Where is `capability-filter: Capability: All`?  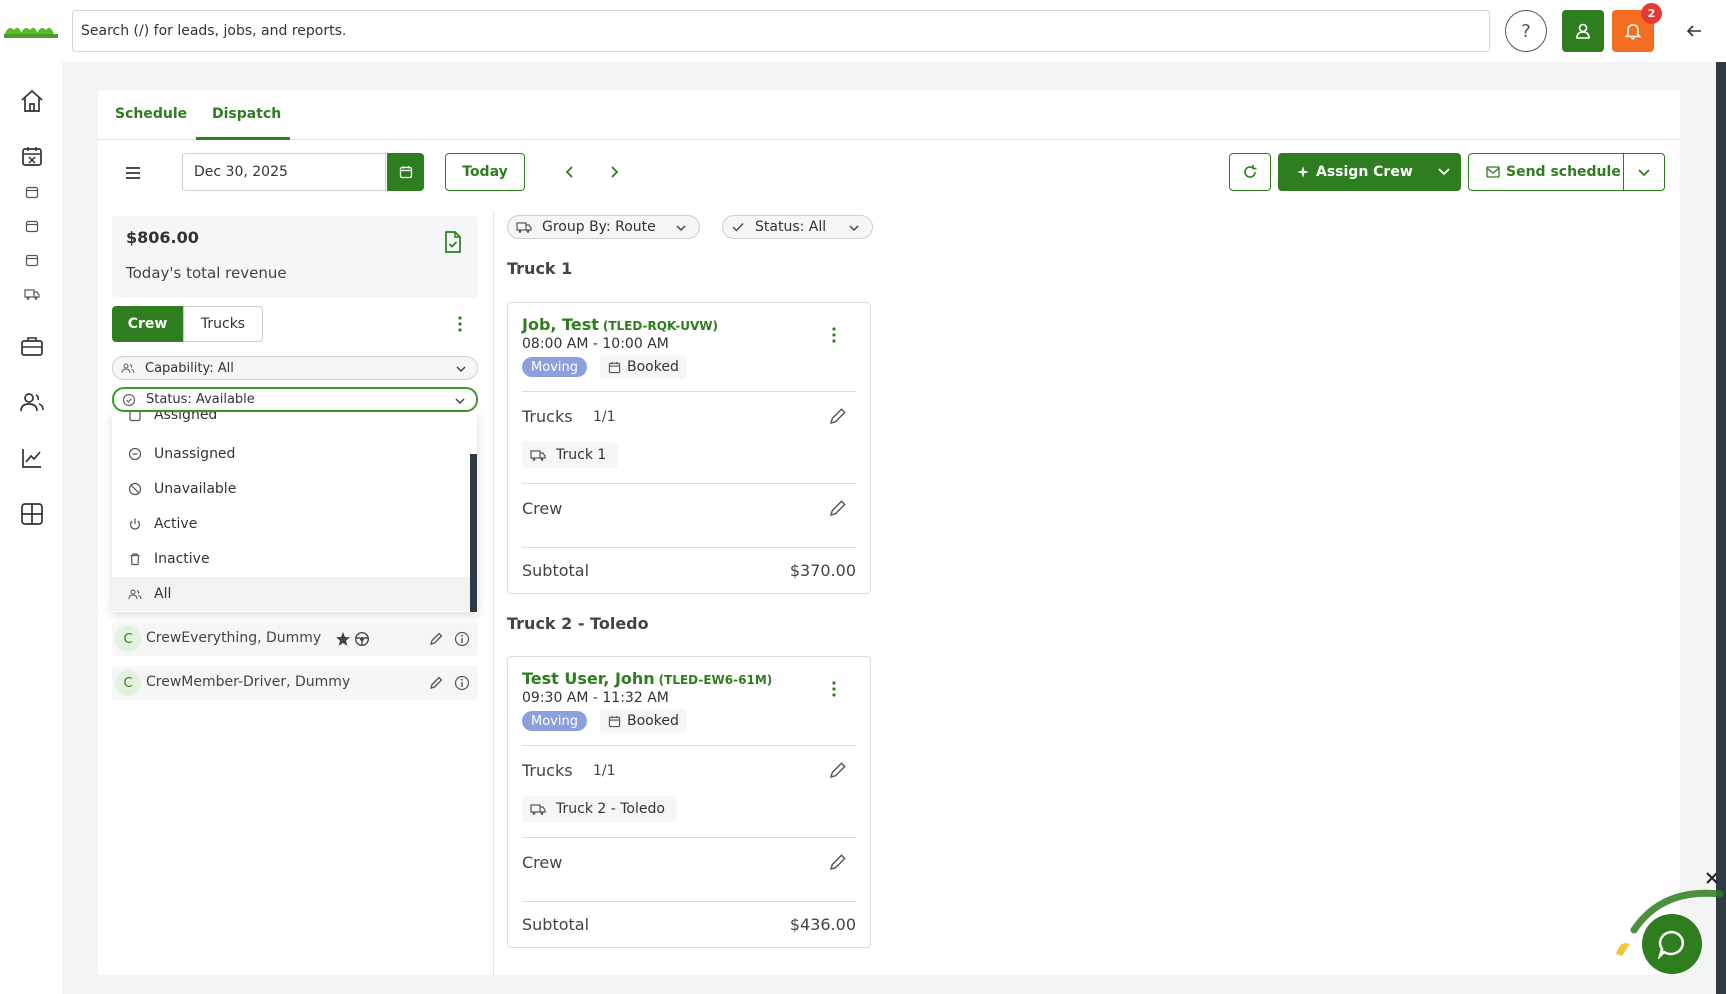
capability-filter: Capability: All is located at coordinates (295, 368).